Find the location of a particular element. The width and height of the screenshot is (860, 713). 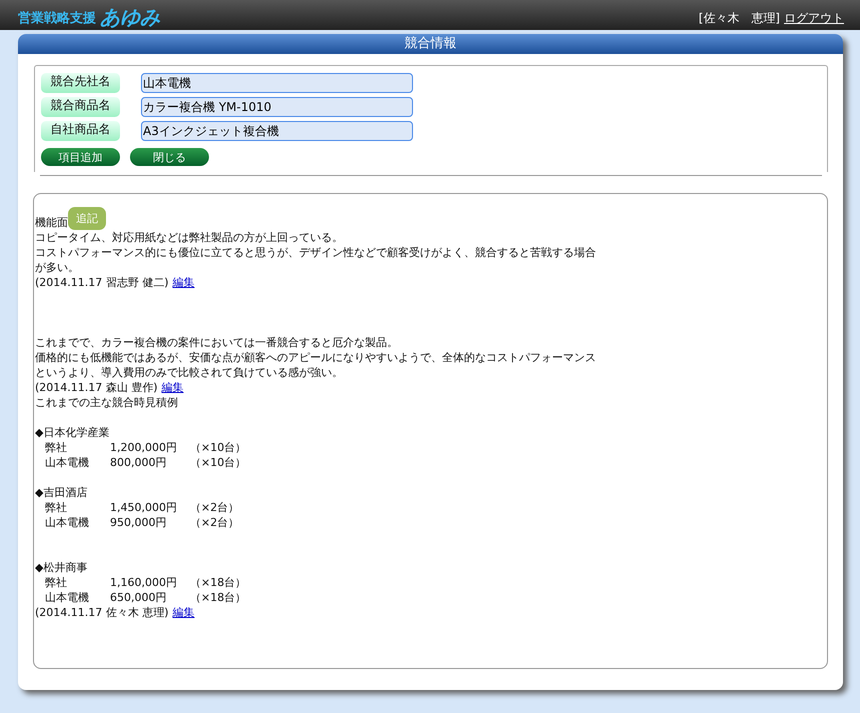

price-text: 800,000円 is located at coordinates (139, 462).